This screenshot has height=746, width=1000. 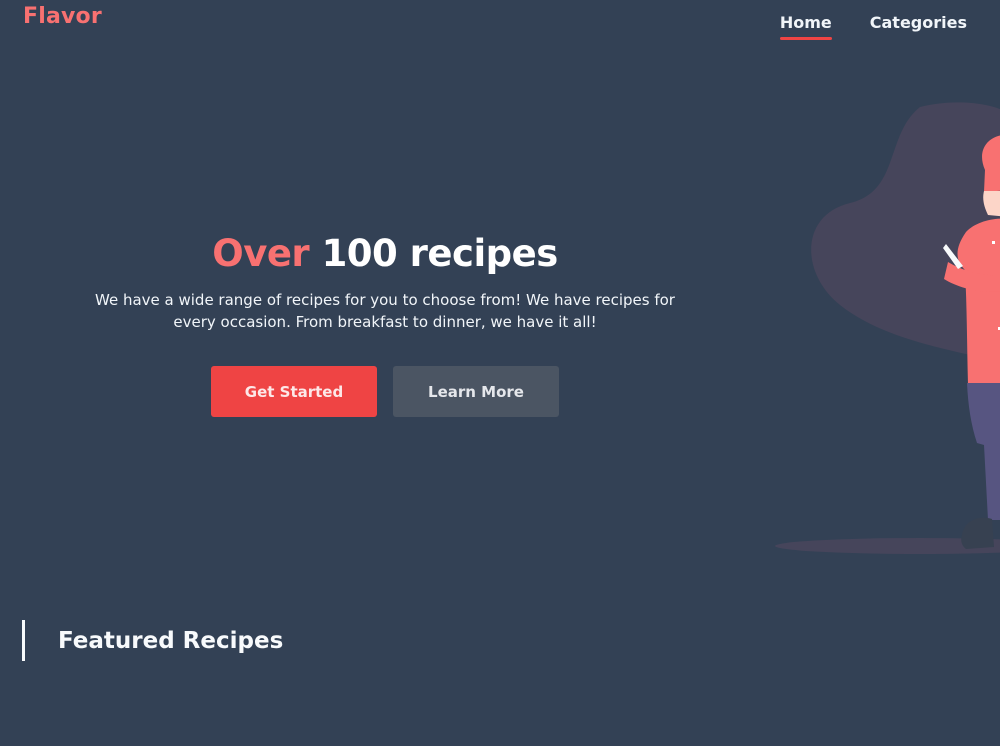 What do you see at coordinates (171, 640) in the screenshot?
I see `featured-recipes-title: Featured Recipes` at bounding box center [171, 640].